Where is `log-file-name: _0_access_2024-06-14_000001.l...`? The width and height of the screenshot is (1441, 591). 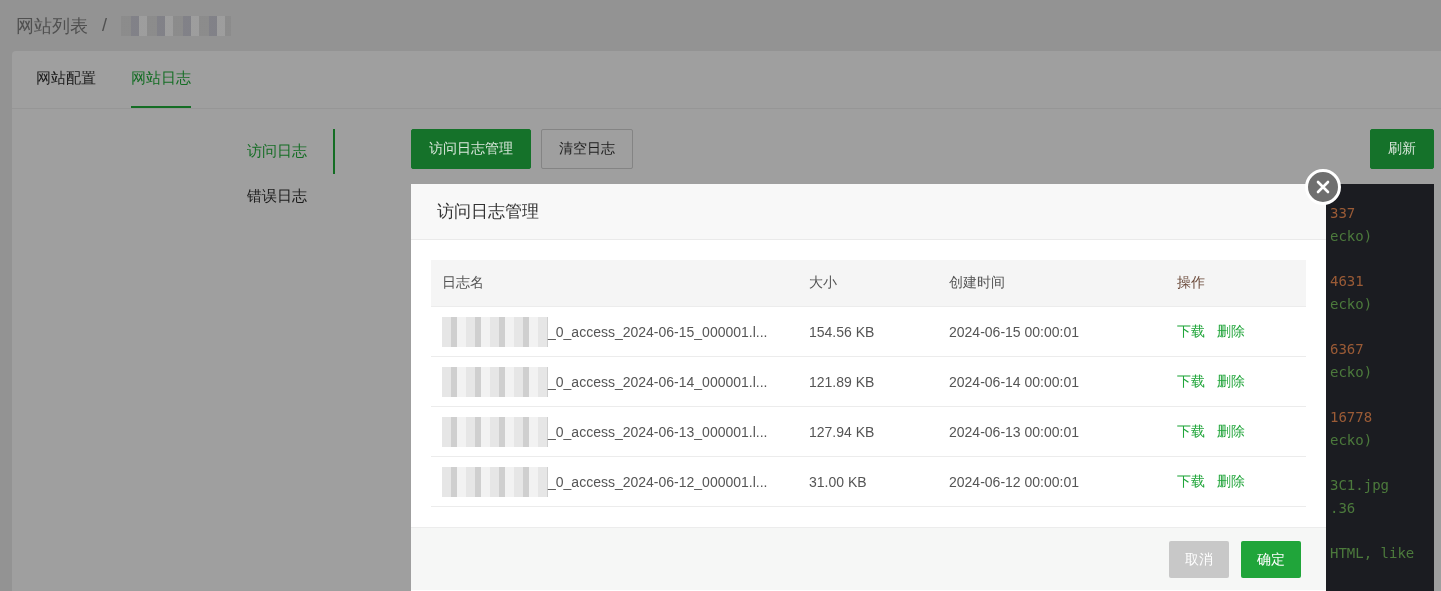 log-file-name: _0_access_2024-06-14_000001.l... is located at coordinates (658, 381).